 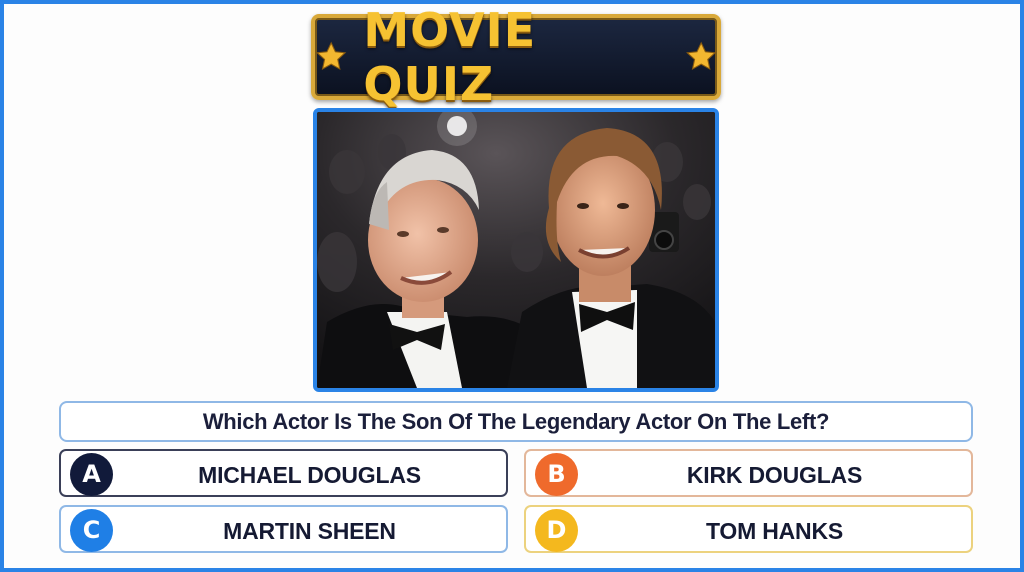 What do you see at coordinates (774, 475) in the screenshot?
I see `answer-label: KIRK DOUGLAS` at bounding box center [774, 475].